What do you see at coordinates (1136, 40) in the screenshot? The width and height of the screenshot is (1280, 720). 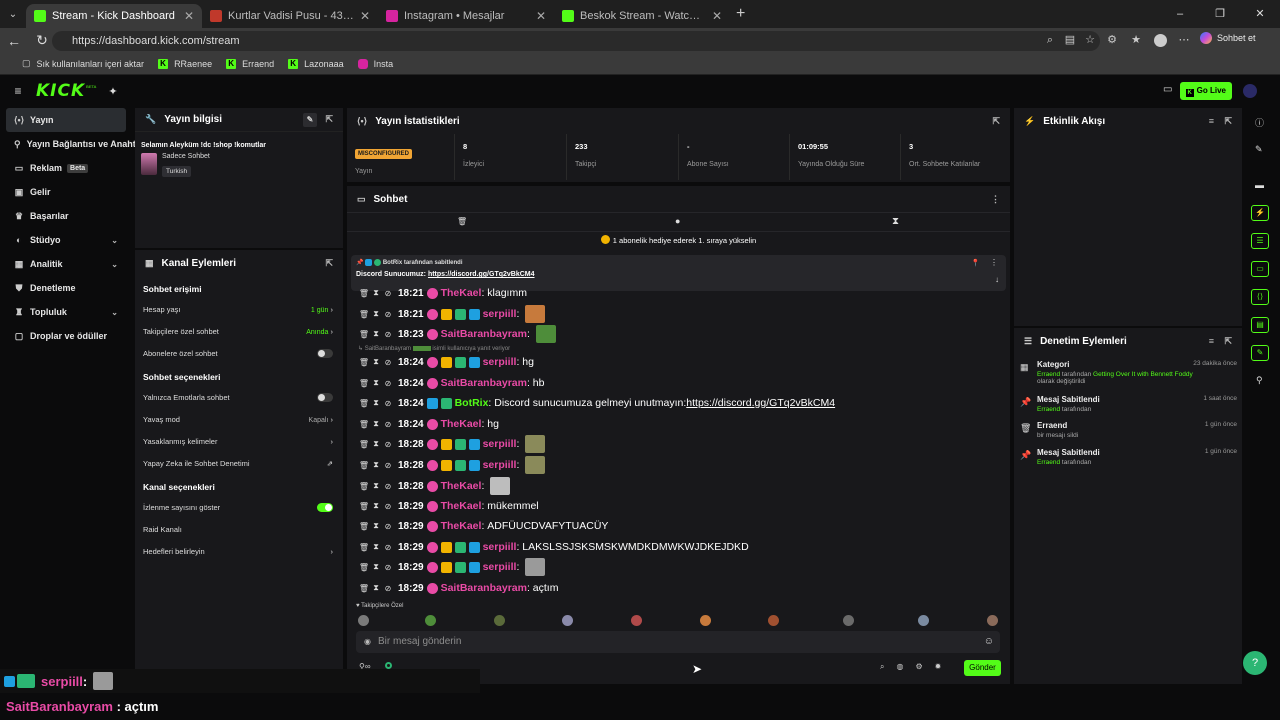 I see `favorites-bar-icon: ★` at bounding box center [1136, 40].